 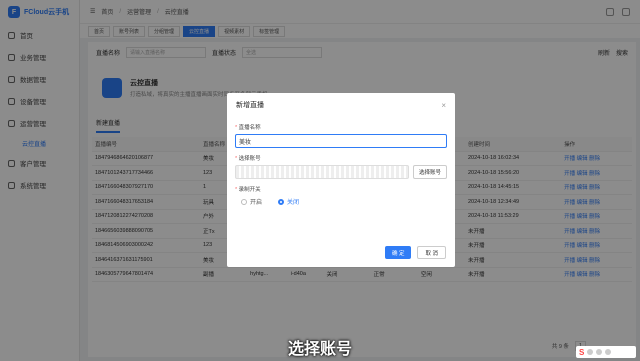 What do you see at coordinates (415, 252) in the screenshot?
I see `dialog-footer: 确 定 取 消` at bounding box center [415, 252].